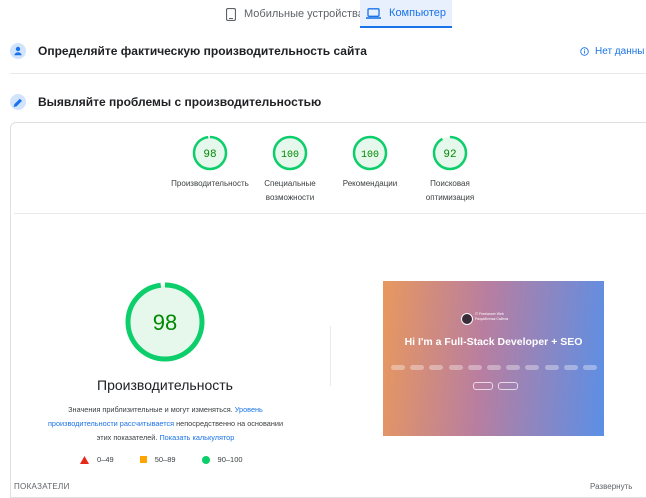 The width and height of the screenshot is (646, 498). What do you see at coordinates (467, 319) in the screenshot?
I see `avatar` at bounding box center [467, 319].